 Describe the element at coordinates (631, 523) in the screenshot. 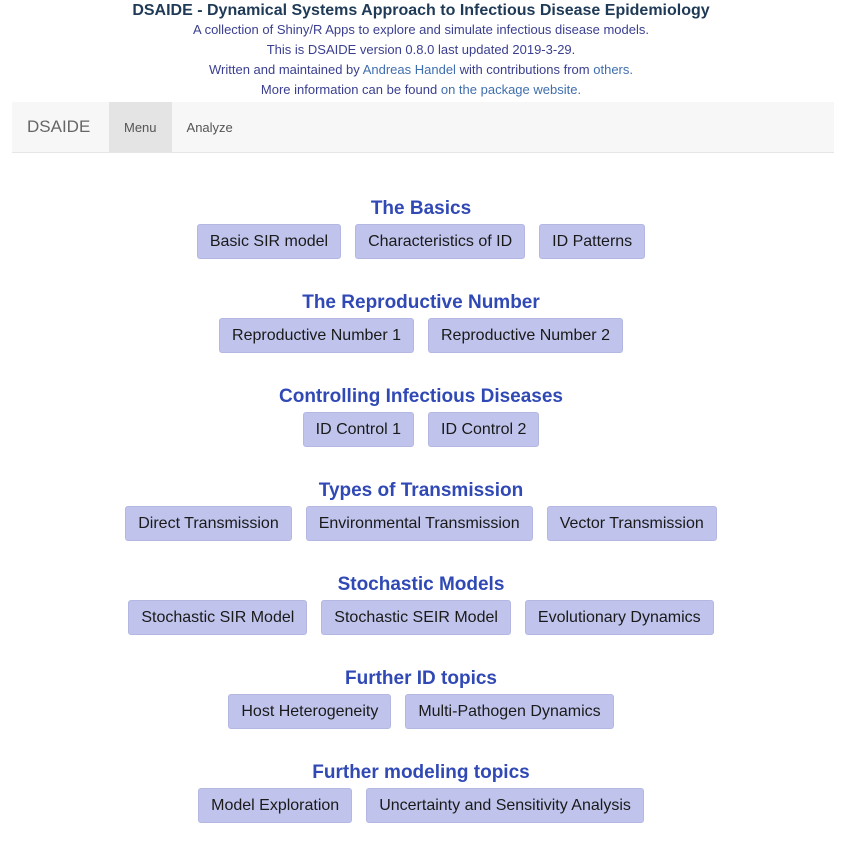

I see `vector-transmission-button: Vector Transmission` at that location.